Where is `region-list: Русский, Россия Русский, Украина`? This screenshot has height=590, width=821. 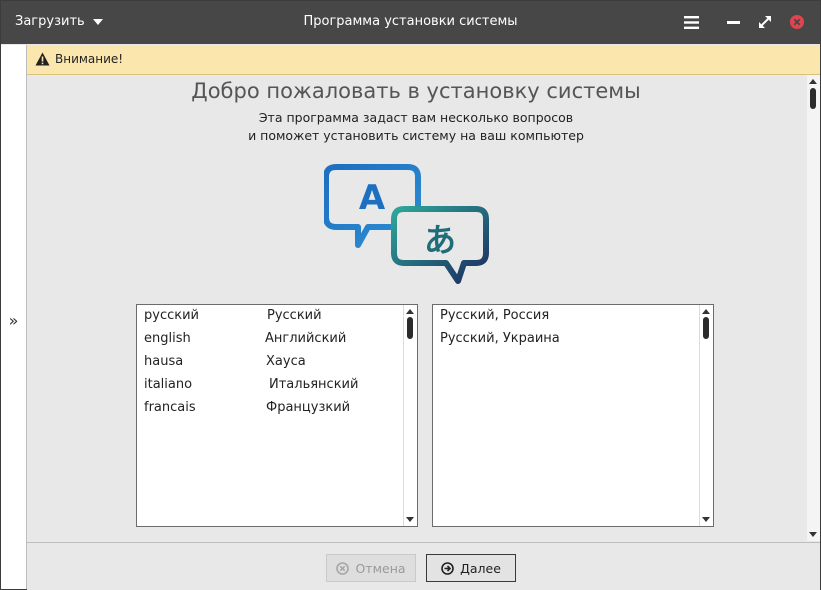 region-list: Русский, Россия Русский, Украина is located at coordinates (573, 415).